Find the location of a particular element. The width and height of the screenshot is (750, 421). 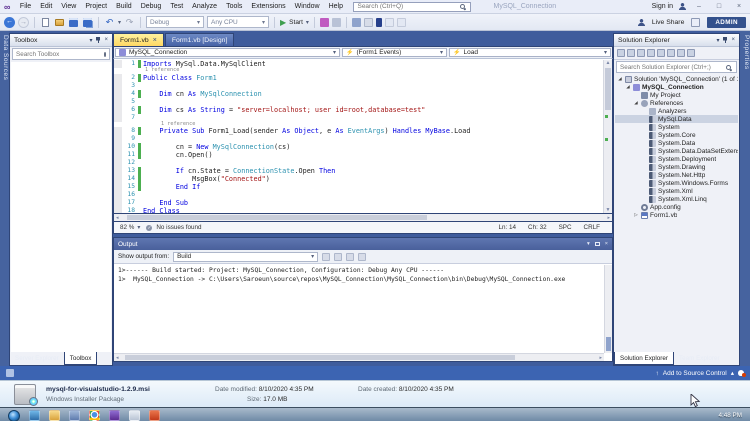

collapse-all-icon is located at coordinates (641, 53).